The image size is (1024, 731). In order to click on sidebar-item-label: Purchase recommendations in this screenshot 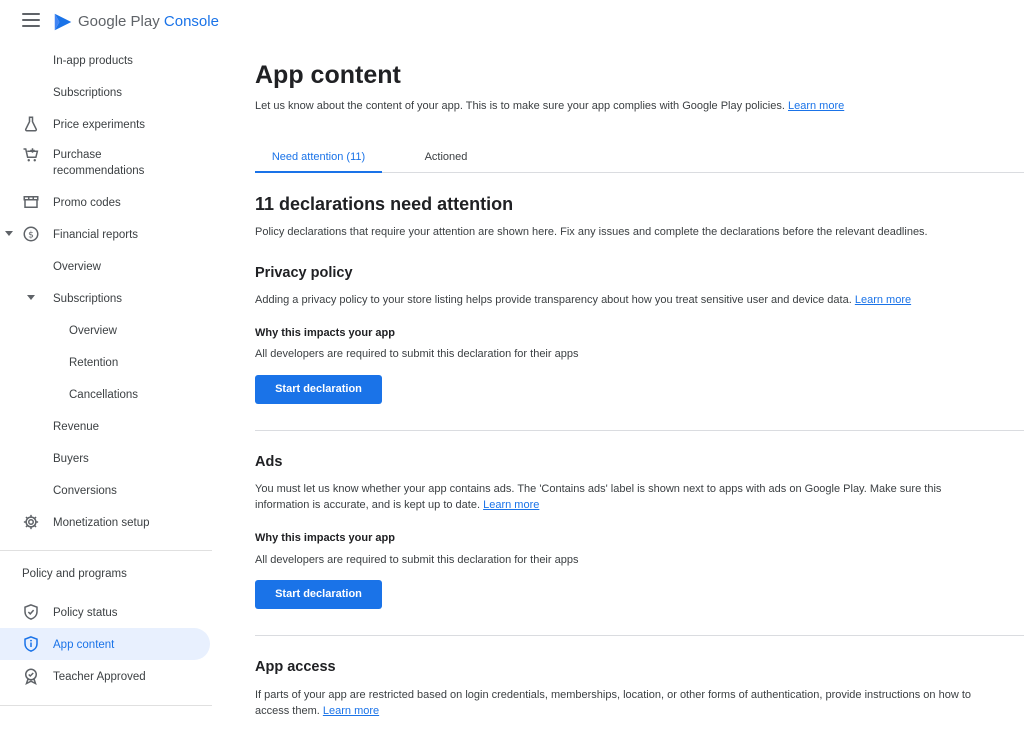, I will do `click(99, 163)`.